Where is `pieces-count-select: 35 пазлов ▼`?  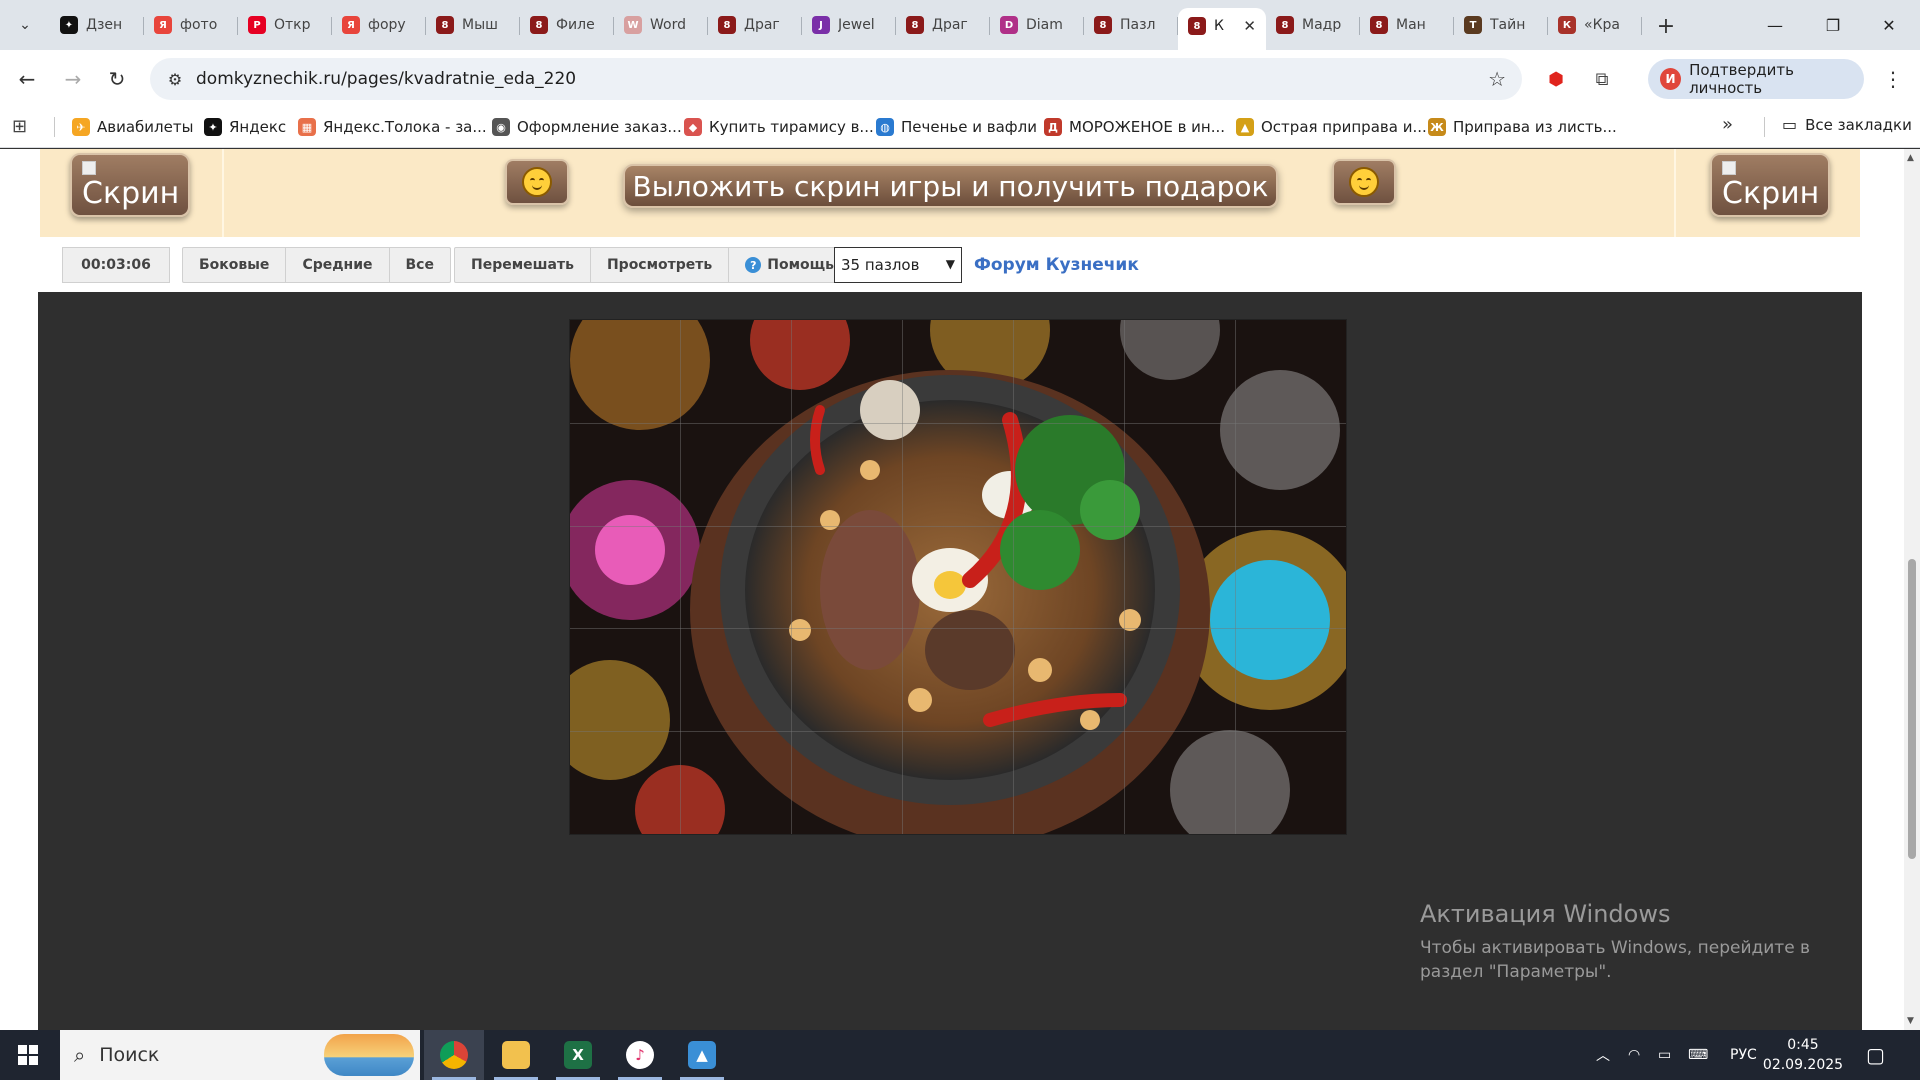
pieces-count-select: 35 пазлов ▼ is located at coordinates (898, 265).